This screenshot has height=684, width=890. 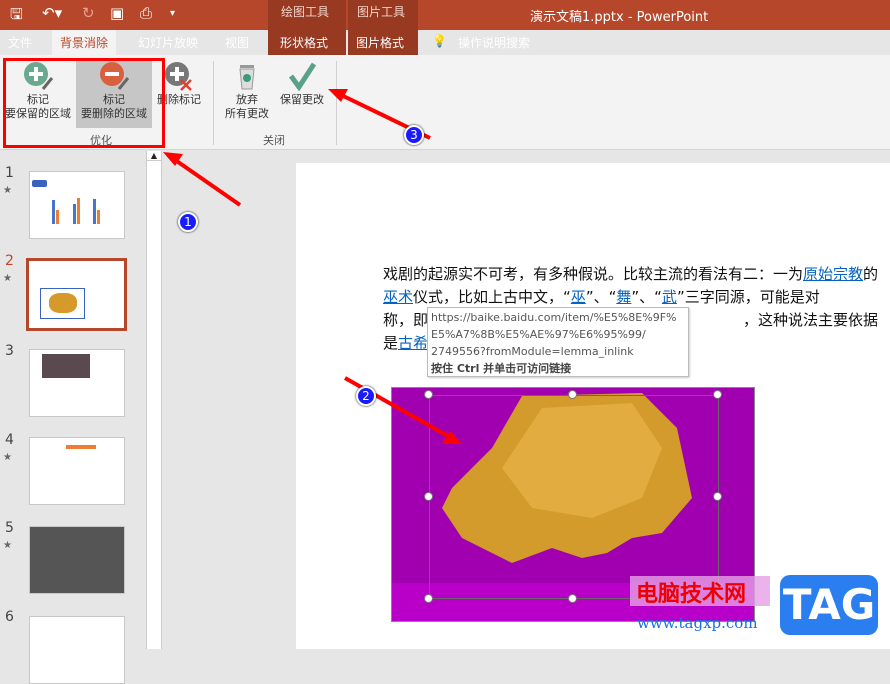 I want to click on annotation-badge: 1, so click(x=188, y=222).